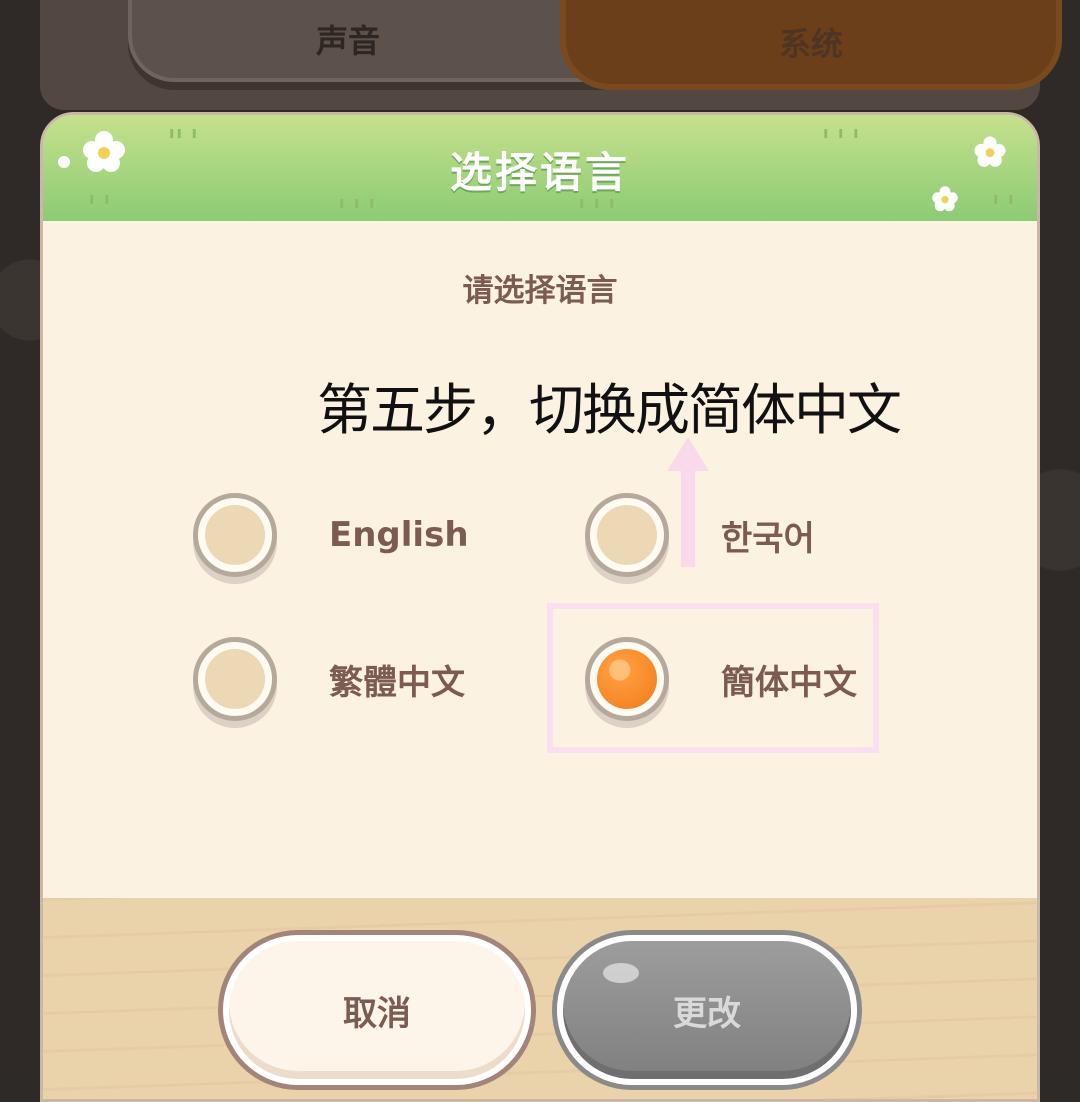 The image size is (1080, 1102). What do you see at coordinates (700, 535) in the screenshot?
I see `language-option-korean: 한국어` at bounding box center [700, 535].